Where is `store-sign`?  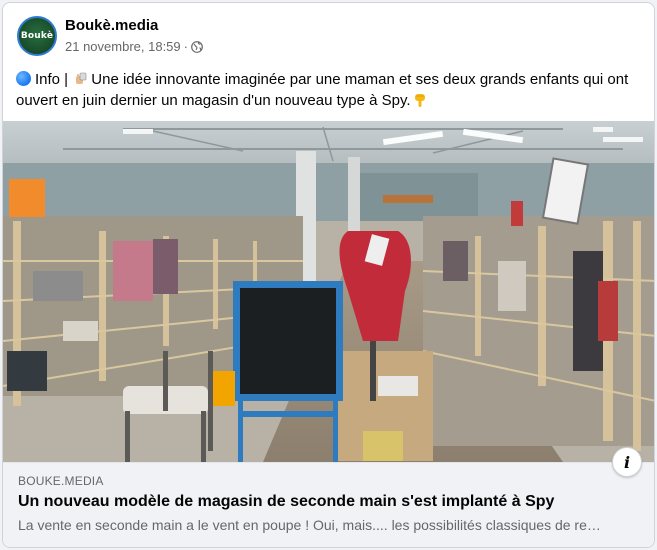
store-sign is located at coordinates (408, 199).